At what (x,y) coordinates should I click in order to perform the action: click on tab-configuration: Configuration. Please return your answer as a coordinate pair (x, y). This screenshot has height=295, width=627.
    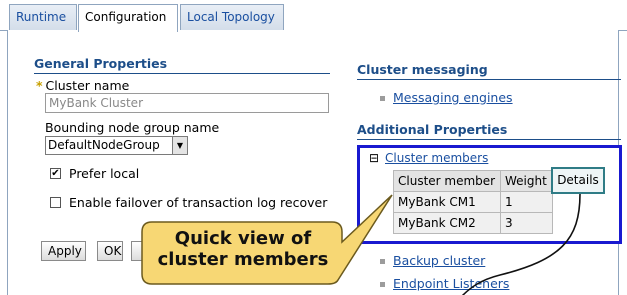
    Looking at the image, I should click on (128, 18).